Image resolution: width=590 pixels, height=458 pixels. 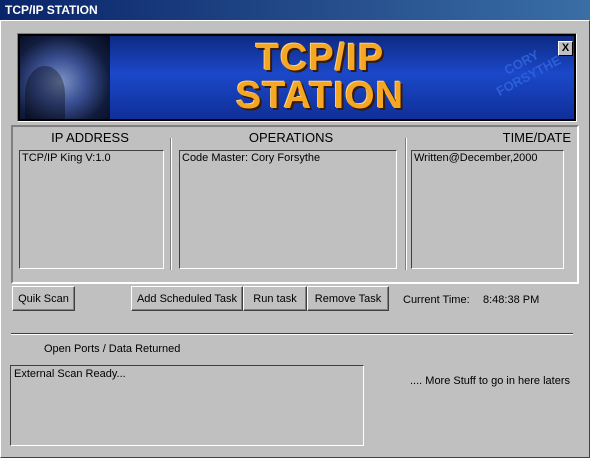 What do you see at coordinates (275, 298) in the screenshot?
I see `run-task-button: Run task` at bounding box center [275, 298].